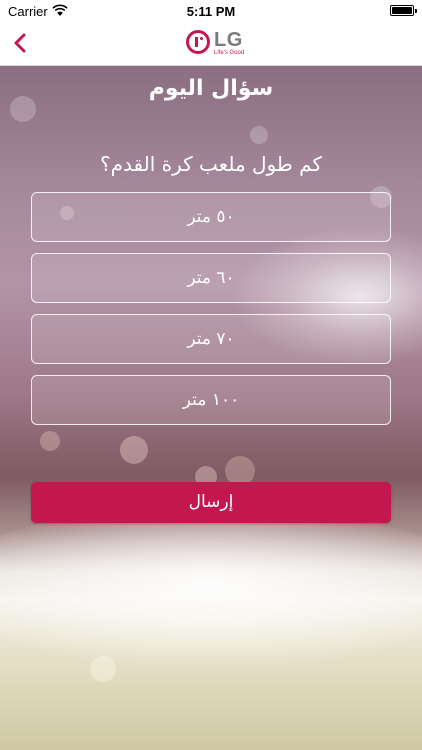  What do you see at coordinates (211, 339) in the screenshot?
I see `answer-option-70: ٧٠ متر` at bounding box center [211, 339].